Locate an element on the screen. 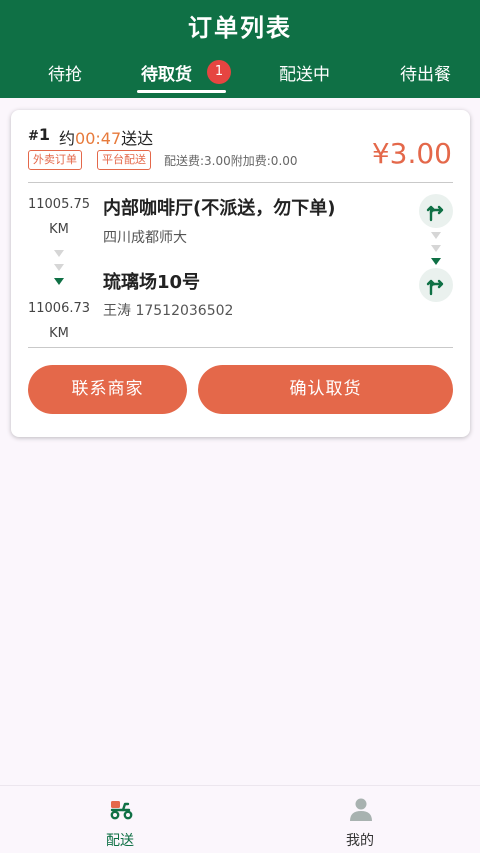 This screenshot has height=853, width=480. dropoff-contact: 王涛 17512036502 is located at coordinates (168, 311).